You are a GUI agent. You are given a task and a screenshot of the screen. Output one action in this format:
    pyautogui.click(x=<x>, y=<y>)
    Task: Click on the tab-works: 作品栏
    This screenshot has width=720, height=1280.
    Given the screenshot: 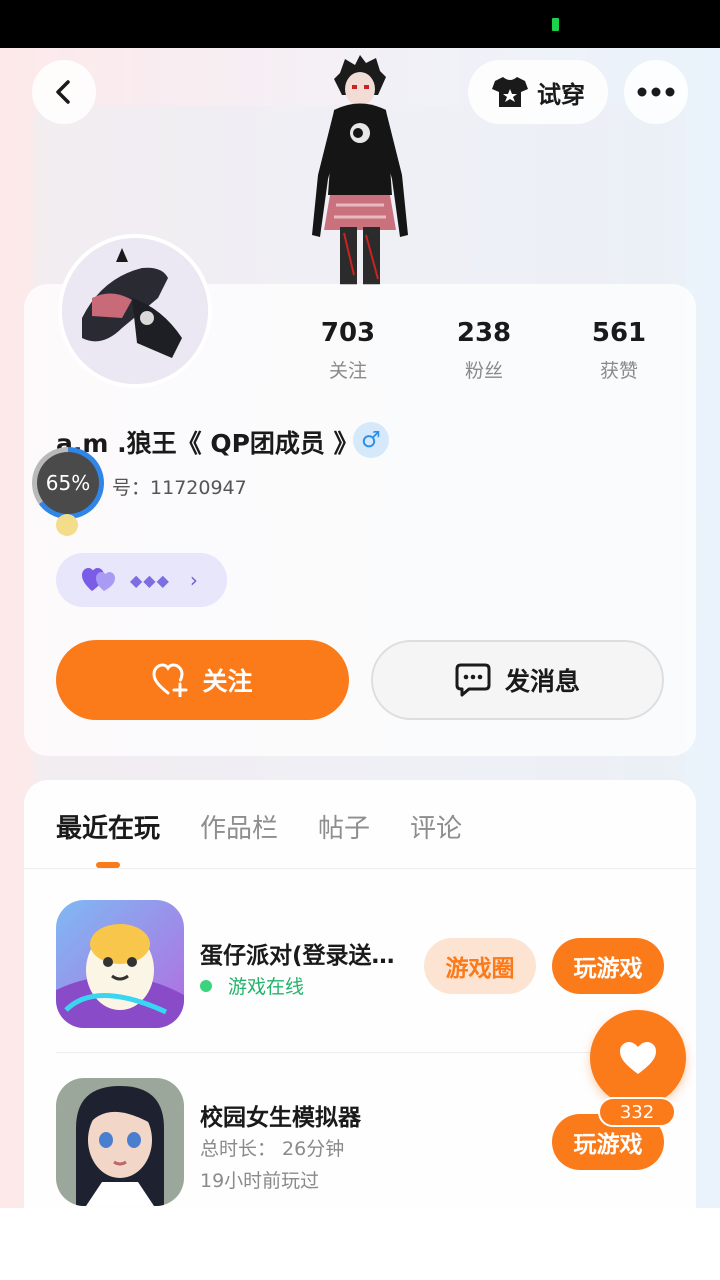 What is the action you would take?
    pyautogui.click(x=239, y=826)
    